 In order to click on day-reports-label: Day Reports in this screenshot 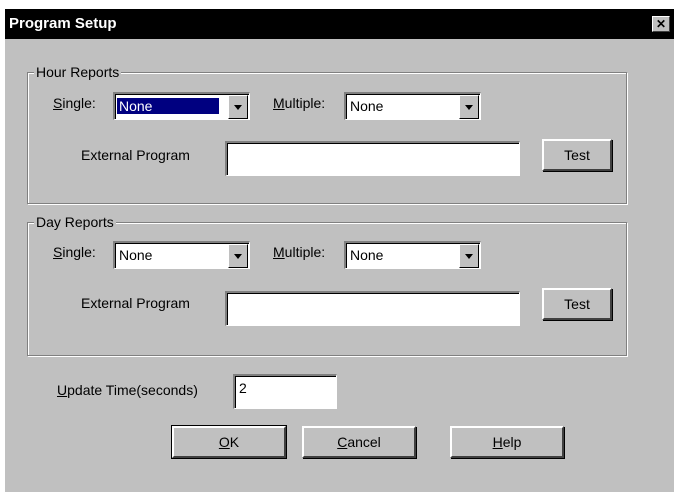, I will do `click(75, 222)`.